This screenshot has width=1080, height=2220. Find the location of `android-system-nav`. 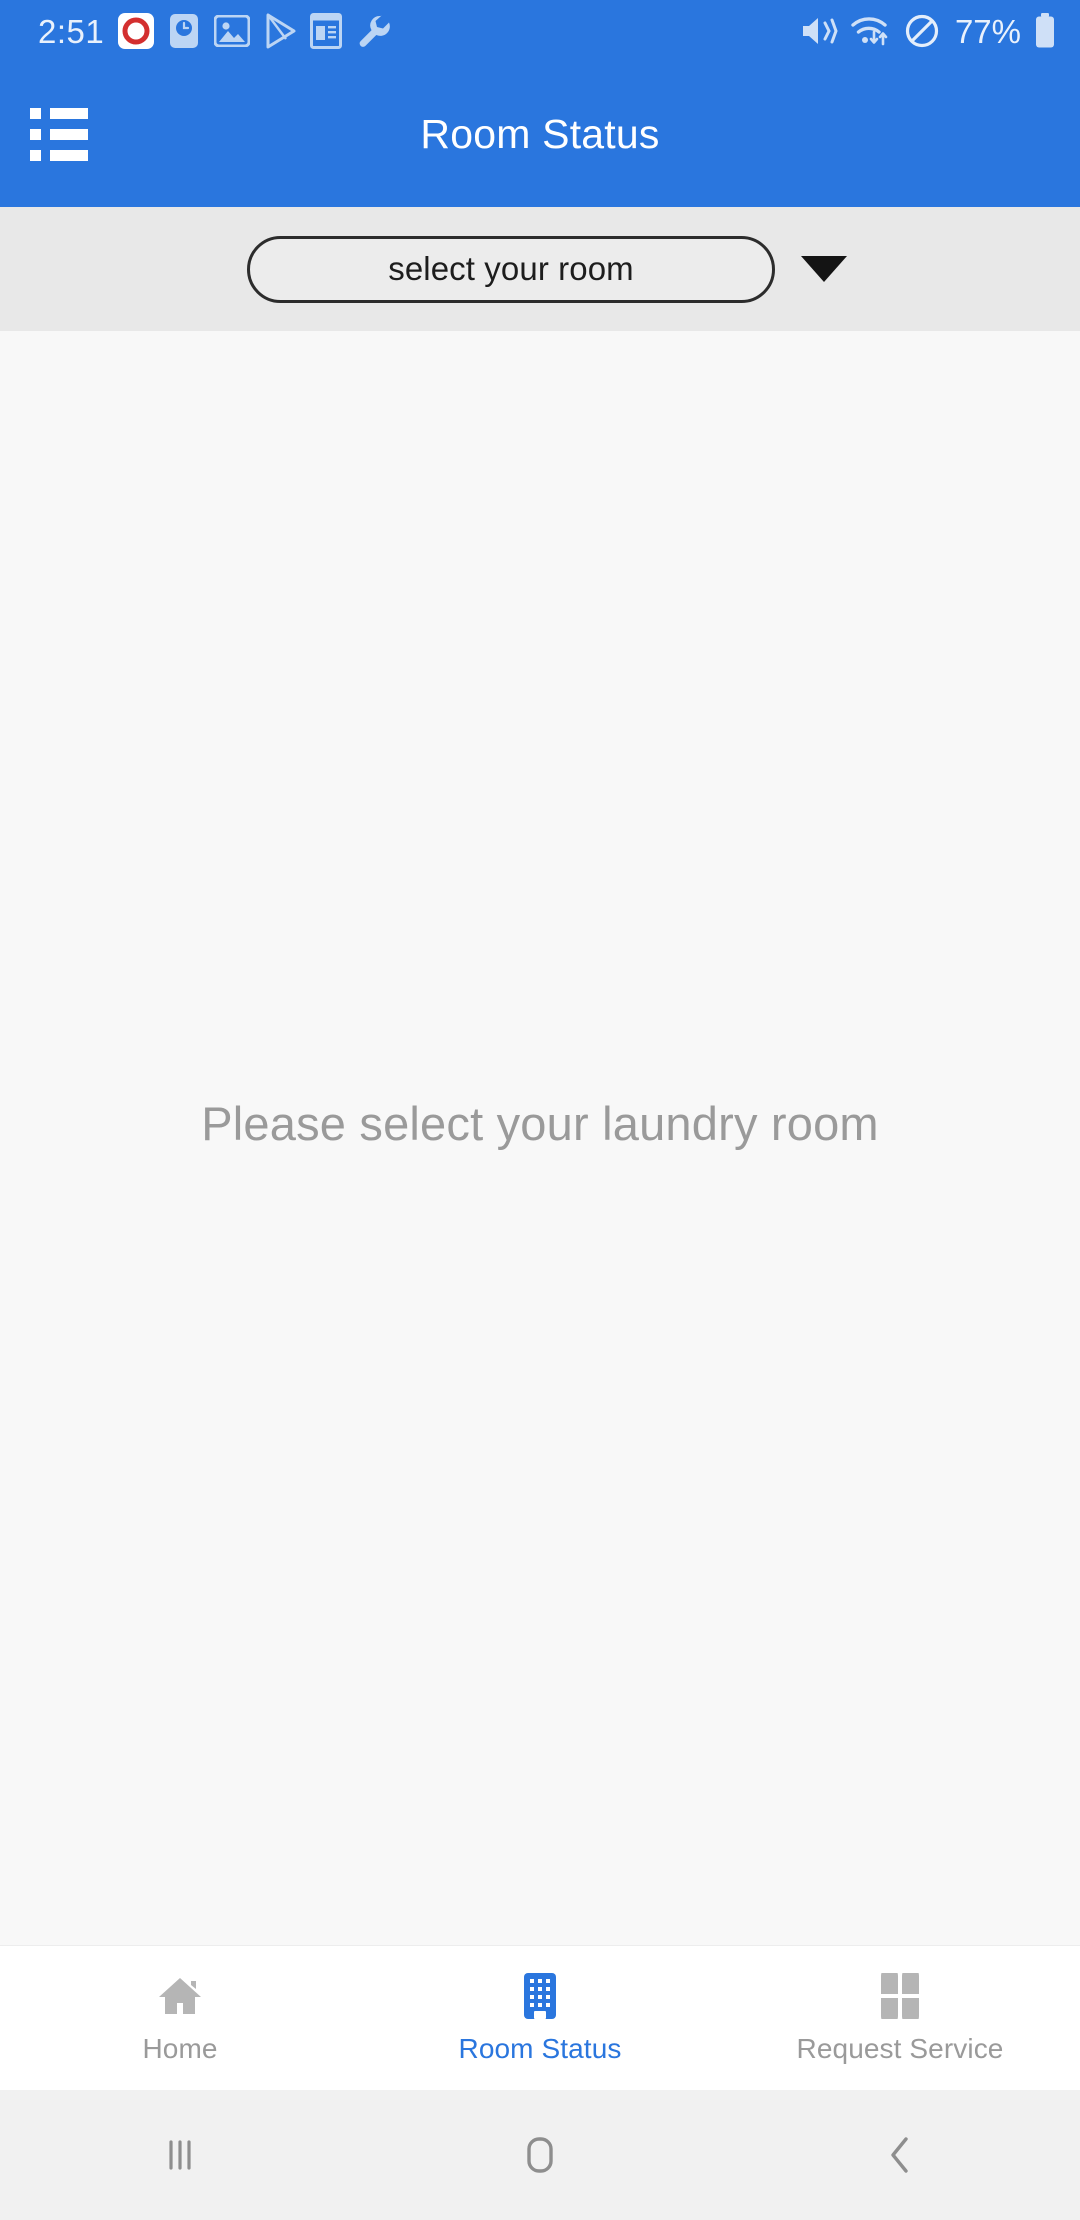

android-system-nav is located at coordinates (540, 2155).